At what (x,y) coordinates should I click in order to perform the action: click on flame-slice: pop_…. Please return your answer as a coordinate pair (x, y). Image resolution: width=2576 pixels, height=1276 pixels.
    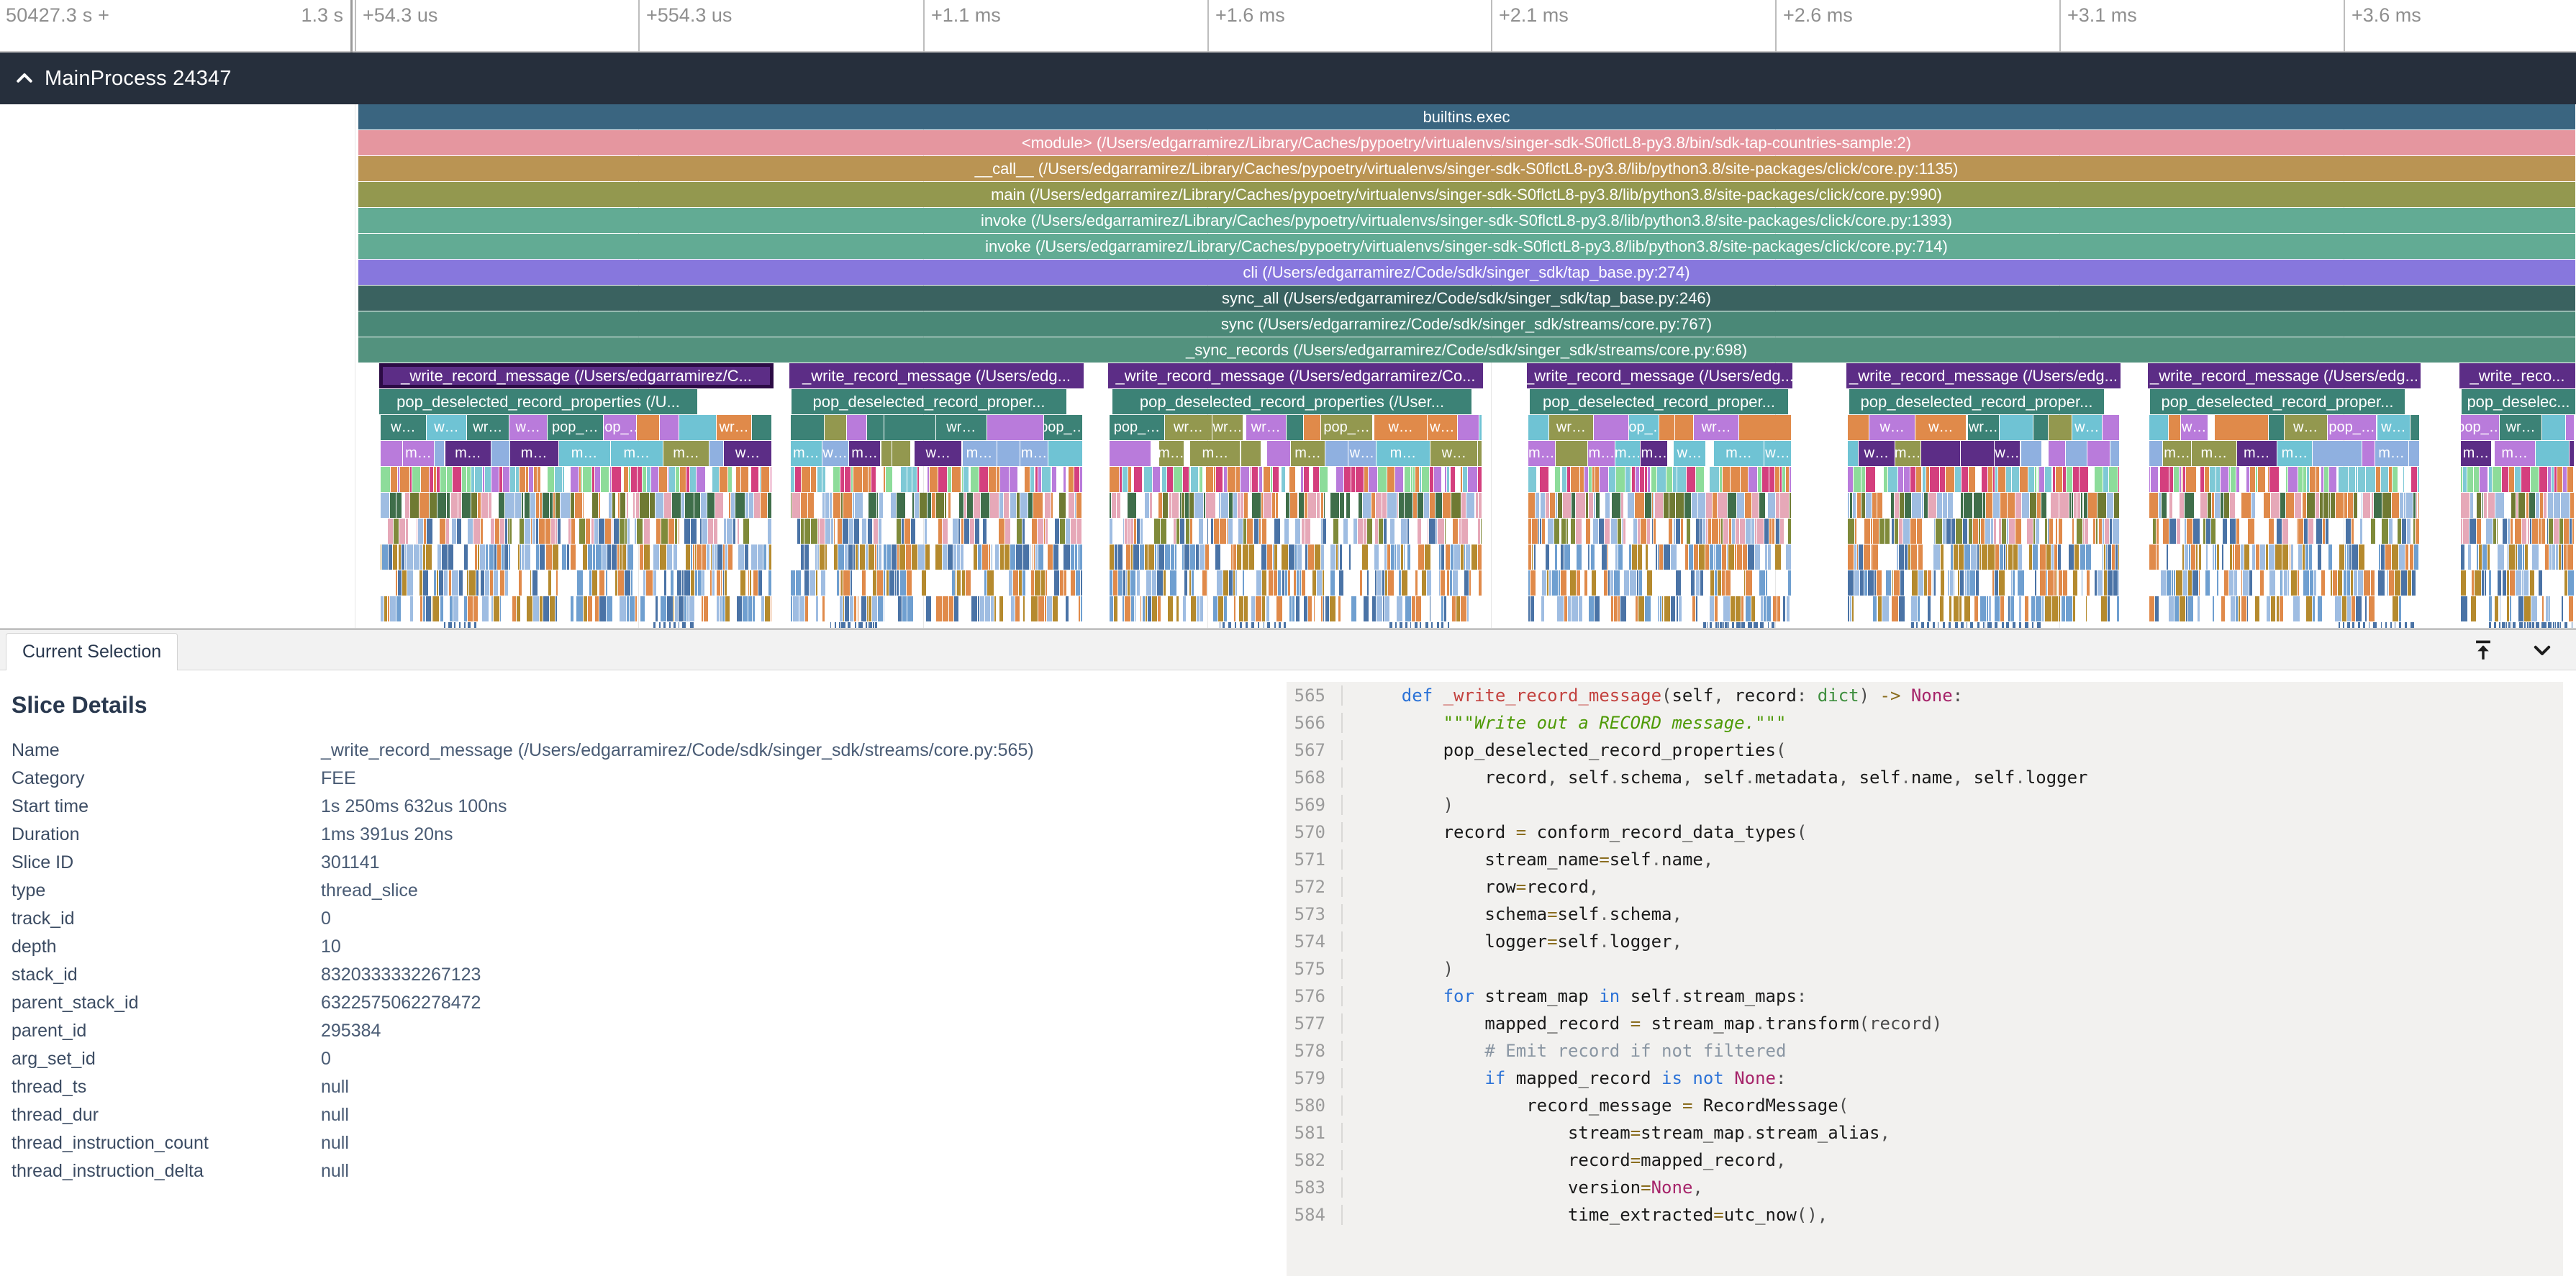
    Looking at the image, I should click on (2352, 428).